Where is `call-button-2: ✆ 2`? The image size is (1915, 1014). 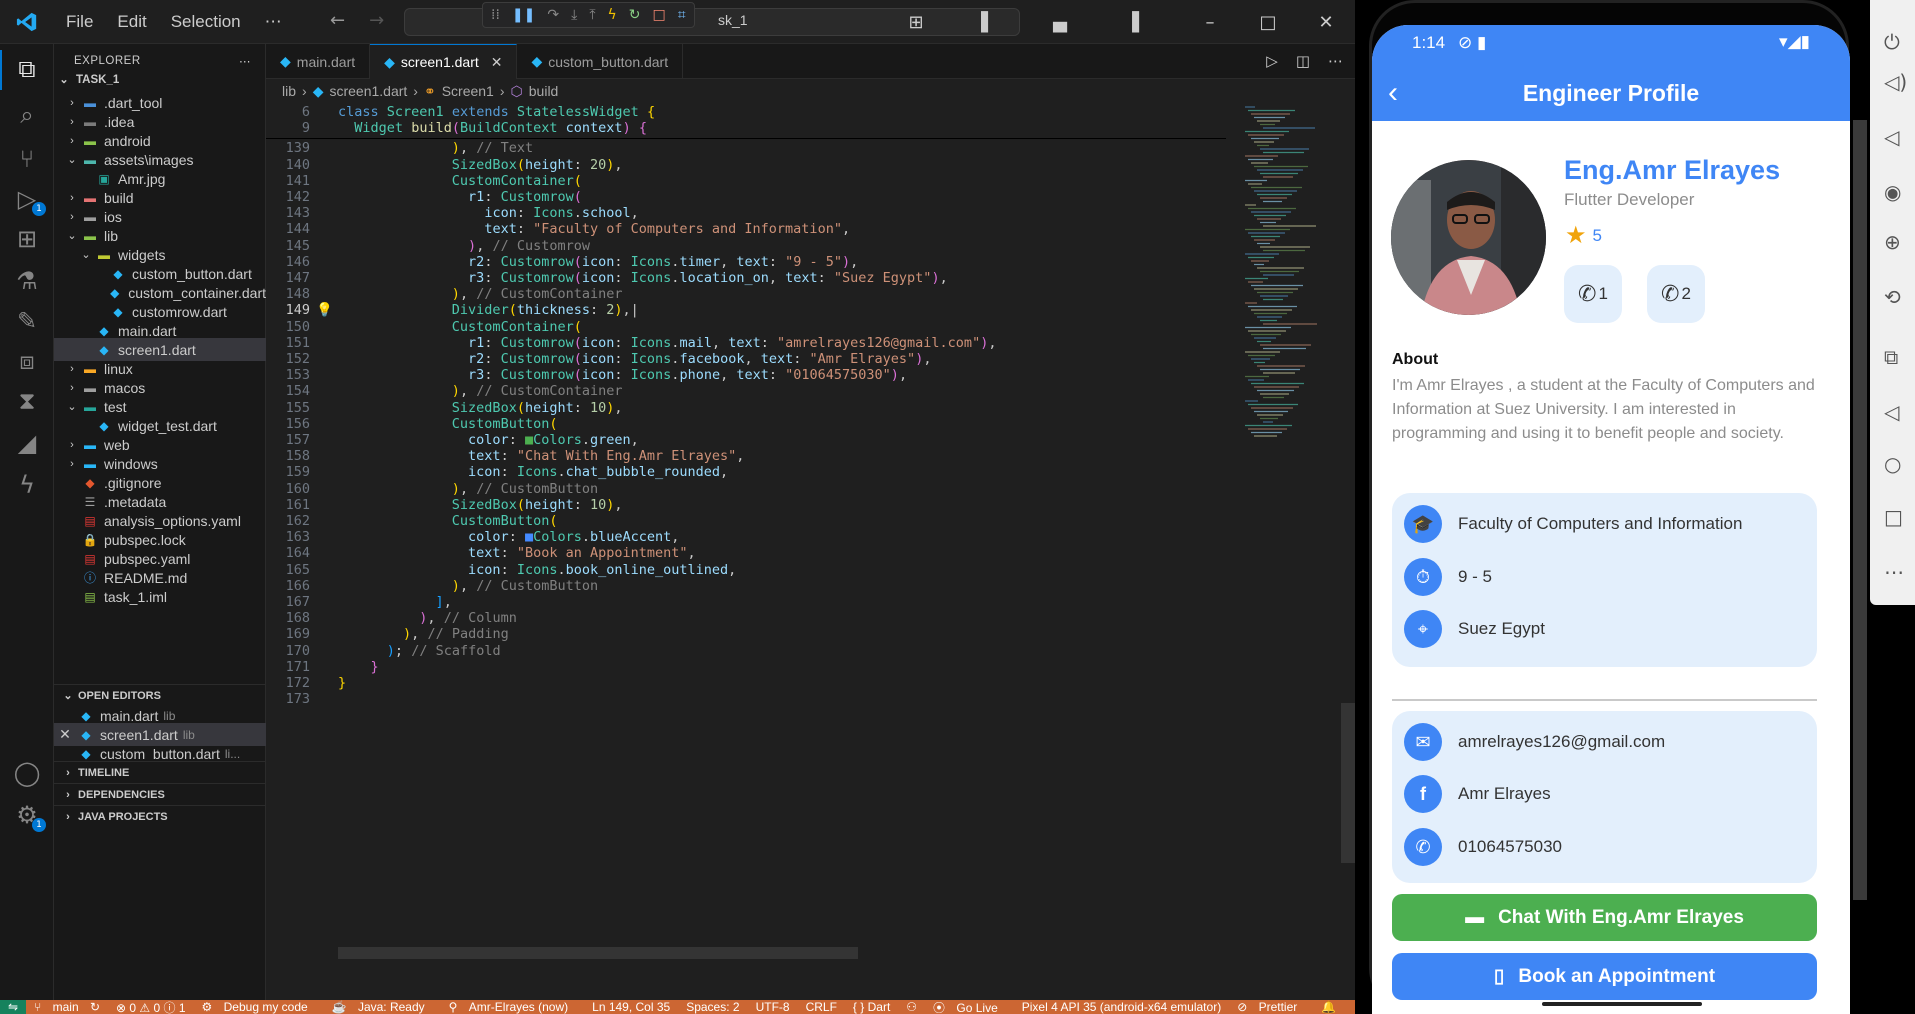 call-button-2: ✆ 2 is located at coordinates (1676, 294).